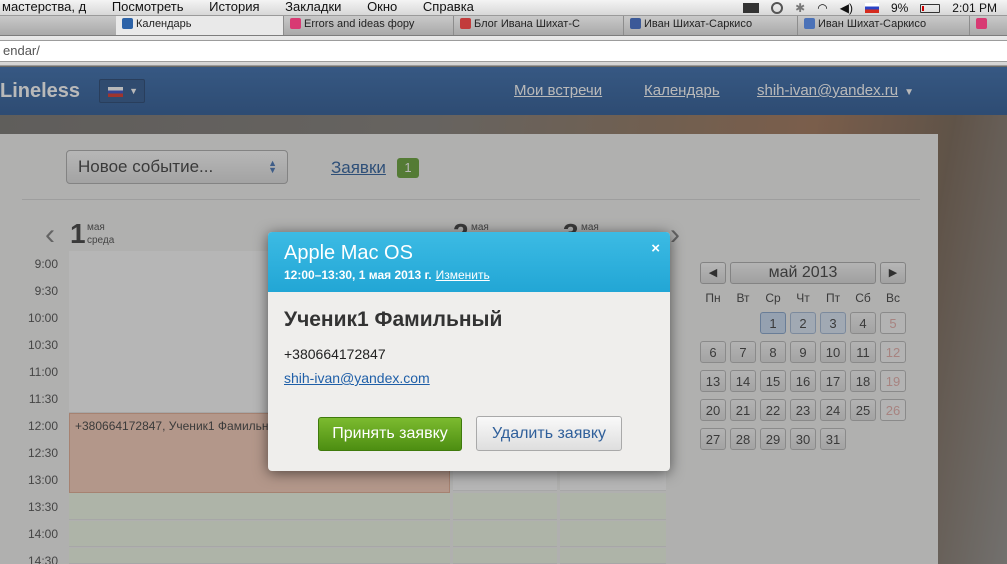 Image resolution: width=1007 pixels, height=564 pixels. What do you see at coordinates (387, 275) in the screenshot?
I see `modal-time: 12:00–13:30, 1 мая 2013 г. Изменить` at bounding box center [387, 275].